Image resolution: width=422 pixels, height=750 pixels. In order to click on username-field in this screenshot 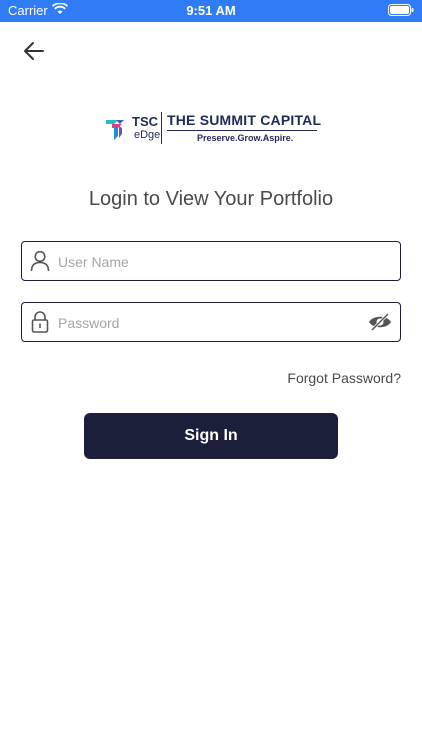, I will do `click(211, 261)`.